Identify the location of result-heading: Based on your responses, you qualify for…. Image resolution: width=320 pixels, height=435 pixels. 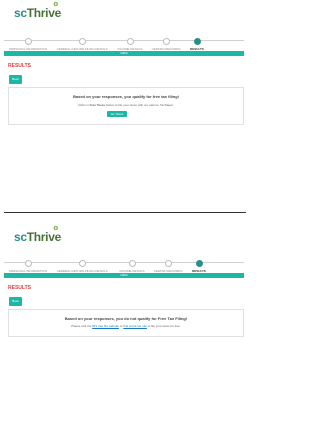
(126, 96).